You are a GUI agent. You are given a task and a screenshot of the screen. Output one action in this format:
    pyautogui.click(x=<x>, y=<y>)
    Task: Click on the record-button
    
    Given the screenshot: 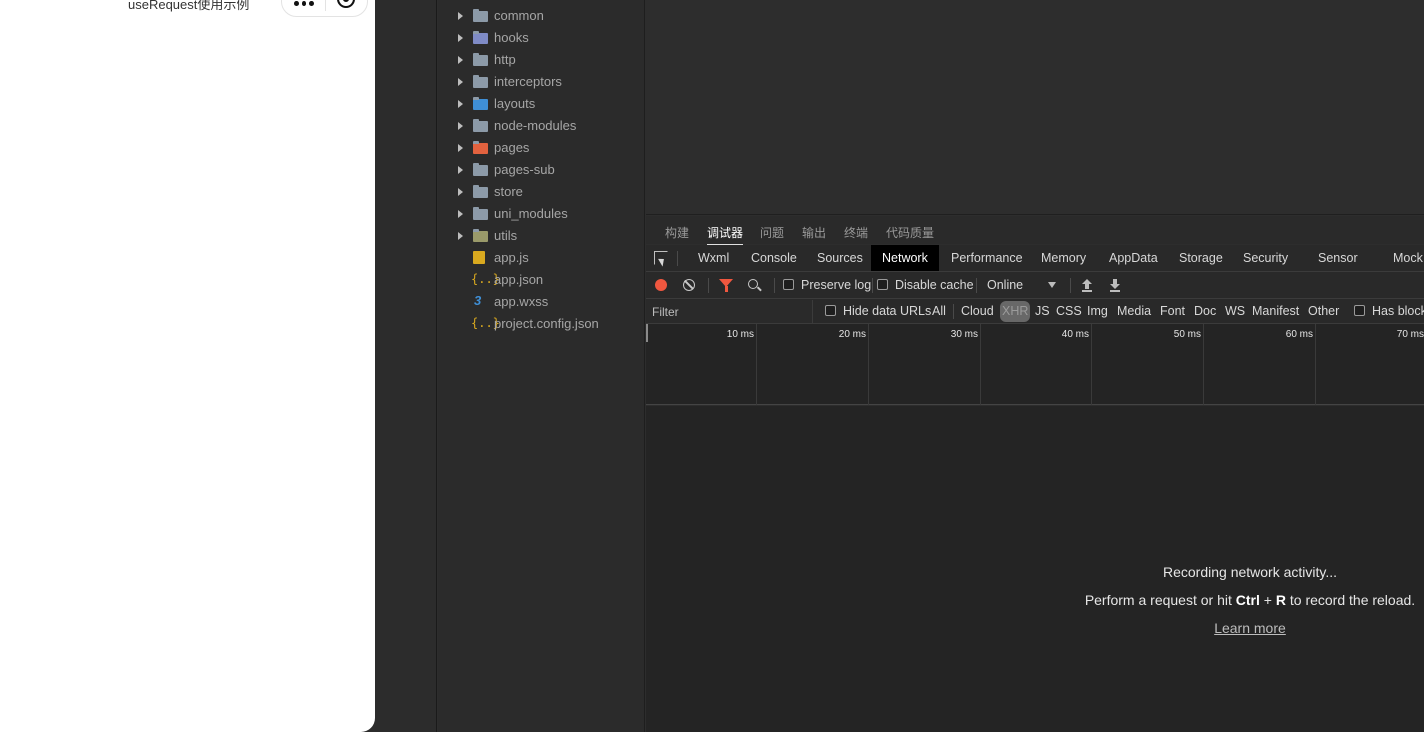 What is the action you would take?
    pyautogui.click(x=661, y=285)
    